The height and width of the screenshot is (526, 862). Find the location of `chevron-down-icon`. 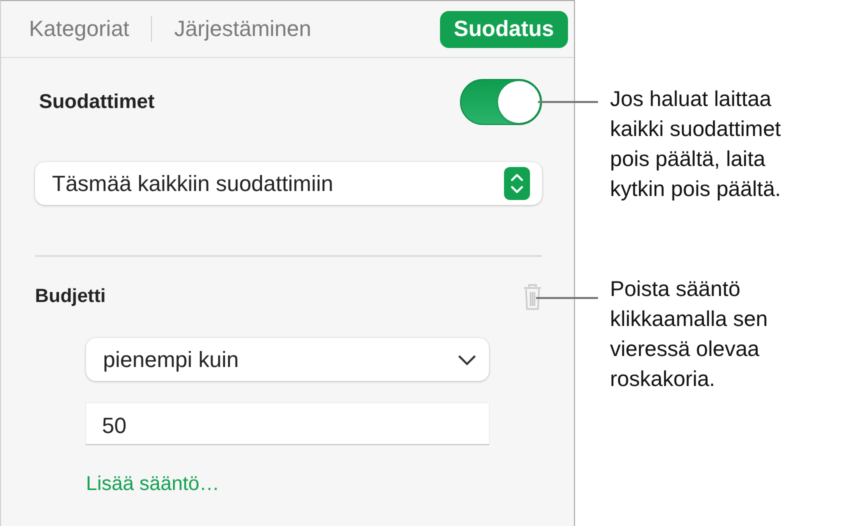

chevron-down-icon is located at coordinates (467, 360).